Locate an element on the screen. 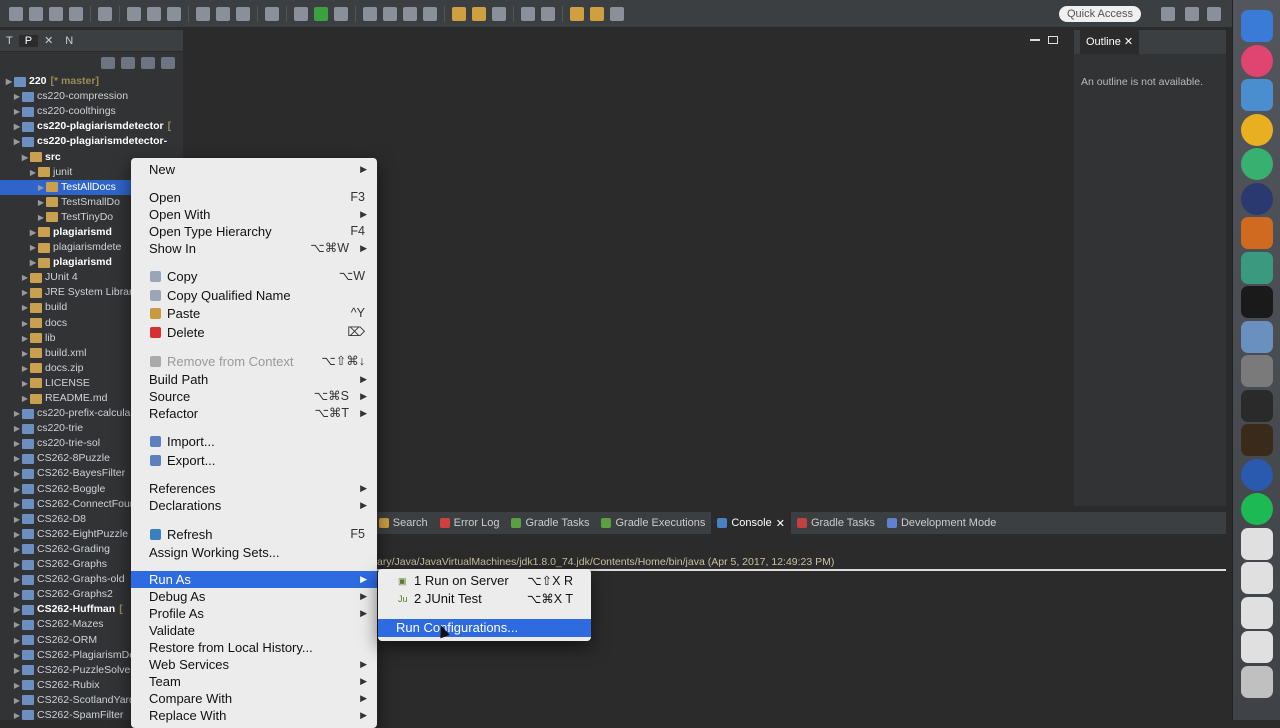 This screenshot has width=1280, height=728. download-icon is located at coordinates (203, 13).